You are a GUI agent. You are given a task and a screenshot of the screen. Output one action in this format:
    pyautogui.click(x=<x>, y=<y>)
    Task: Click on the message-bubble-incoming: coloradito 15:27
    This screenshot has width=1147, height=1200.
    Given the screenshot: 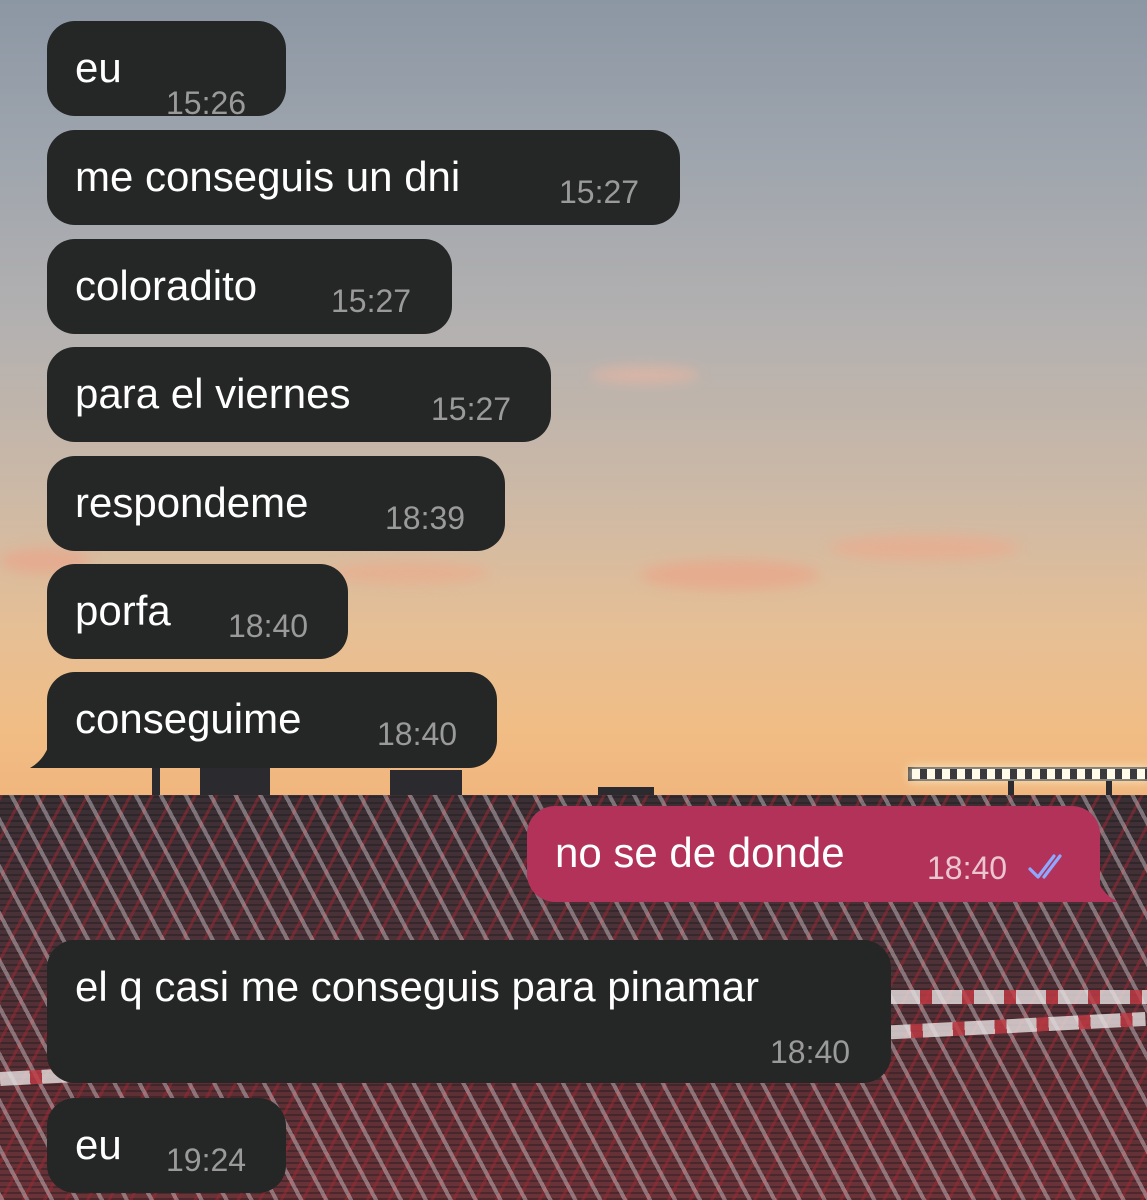 What is the action you would take?
    pyautogui.click(x=249, y=286)
    